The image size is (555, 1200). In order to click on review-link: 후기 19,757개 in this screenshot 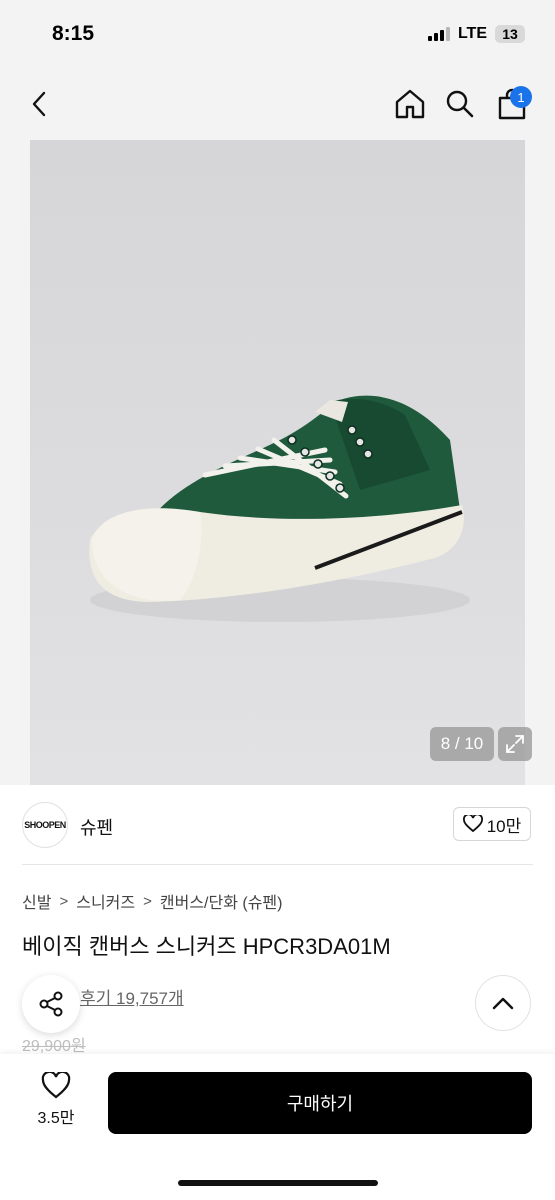, I will do `click(132, 996)`.